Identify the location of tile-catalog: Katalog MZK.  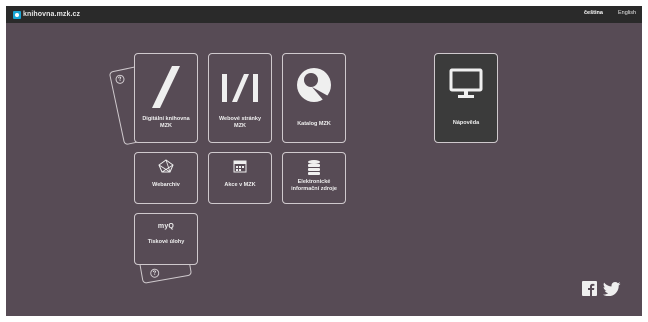
(314, 98).